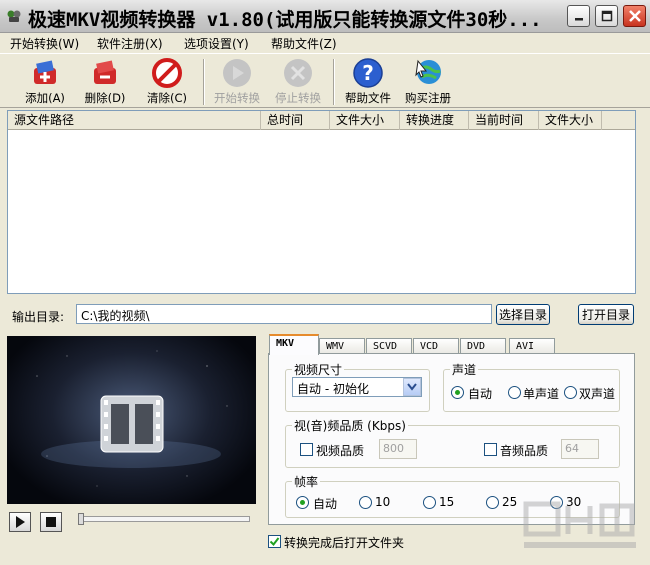  I want to click on menu-bar: 开始转换(W) 软件注册(X) 选项设置(Y) 帮助文件(Z), so click(325, 43).